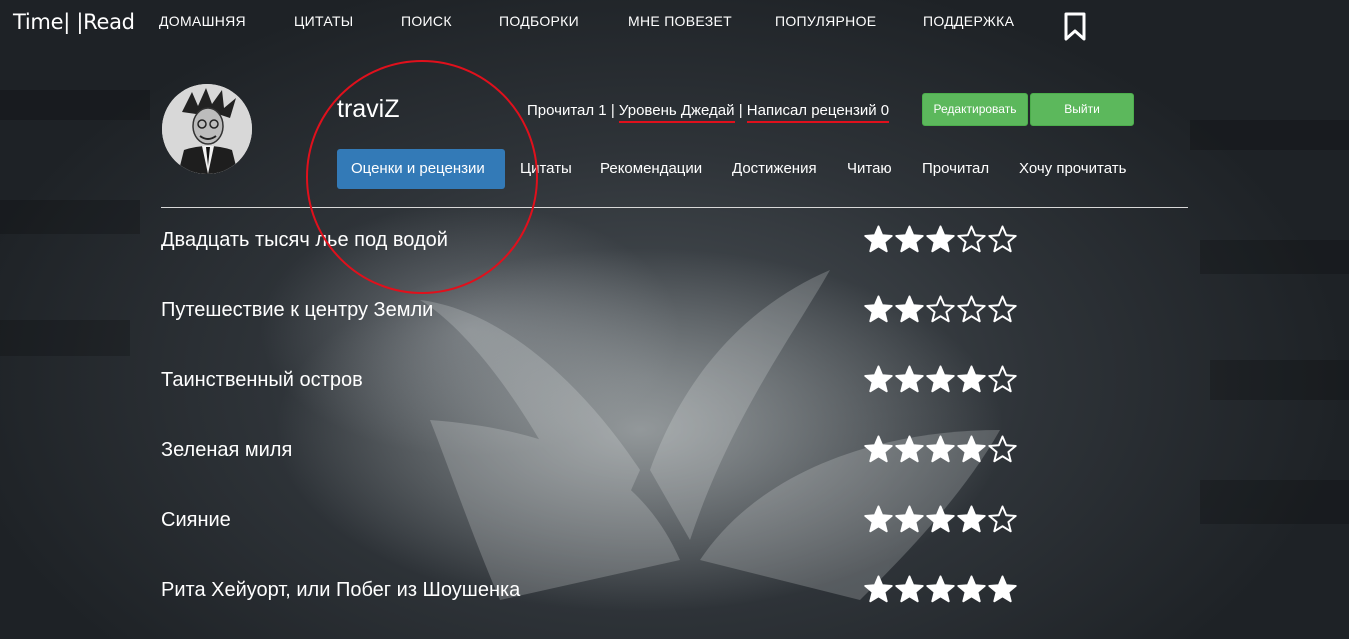  Describe the element at coordinates (680, 21) in the screenshot. I see `nav-item-lucky: МНЕ ПОВЕЗЕТ` at that location.